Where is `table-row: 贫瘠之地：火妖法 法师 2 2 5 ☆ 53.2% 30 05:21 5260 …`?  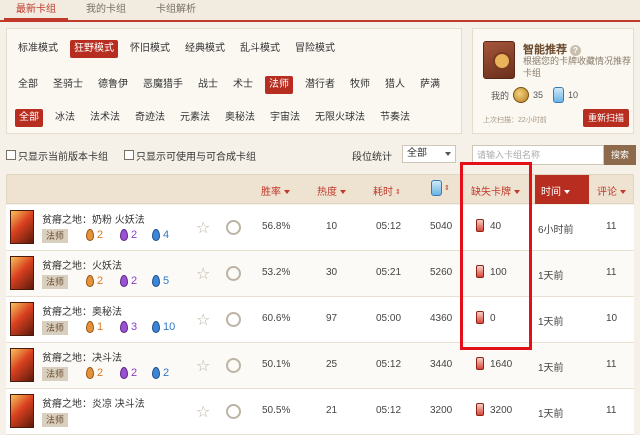
table-row: 贫瘠之地：火妖法 法师 2 2 5 ☆ 53.2% 30 05:21 5260 … is located at coordinates (320, 274).